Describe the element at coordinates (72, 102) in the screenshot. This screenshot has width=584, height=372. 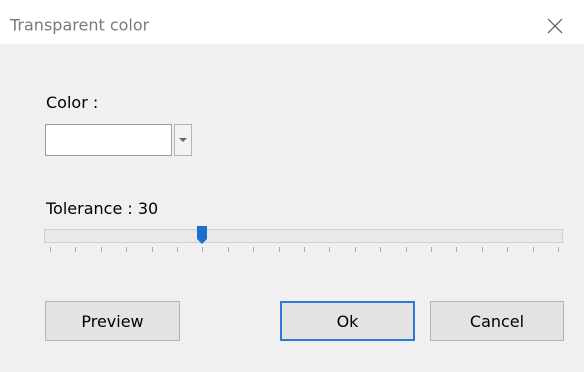
I see `color-label: Color :` at that location.